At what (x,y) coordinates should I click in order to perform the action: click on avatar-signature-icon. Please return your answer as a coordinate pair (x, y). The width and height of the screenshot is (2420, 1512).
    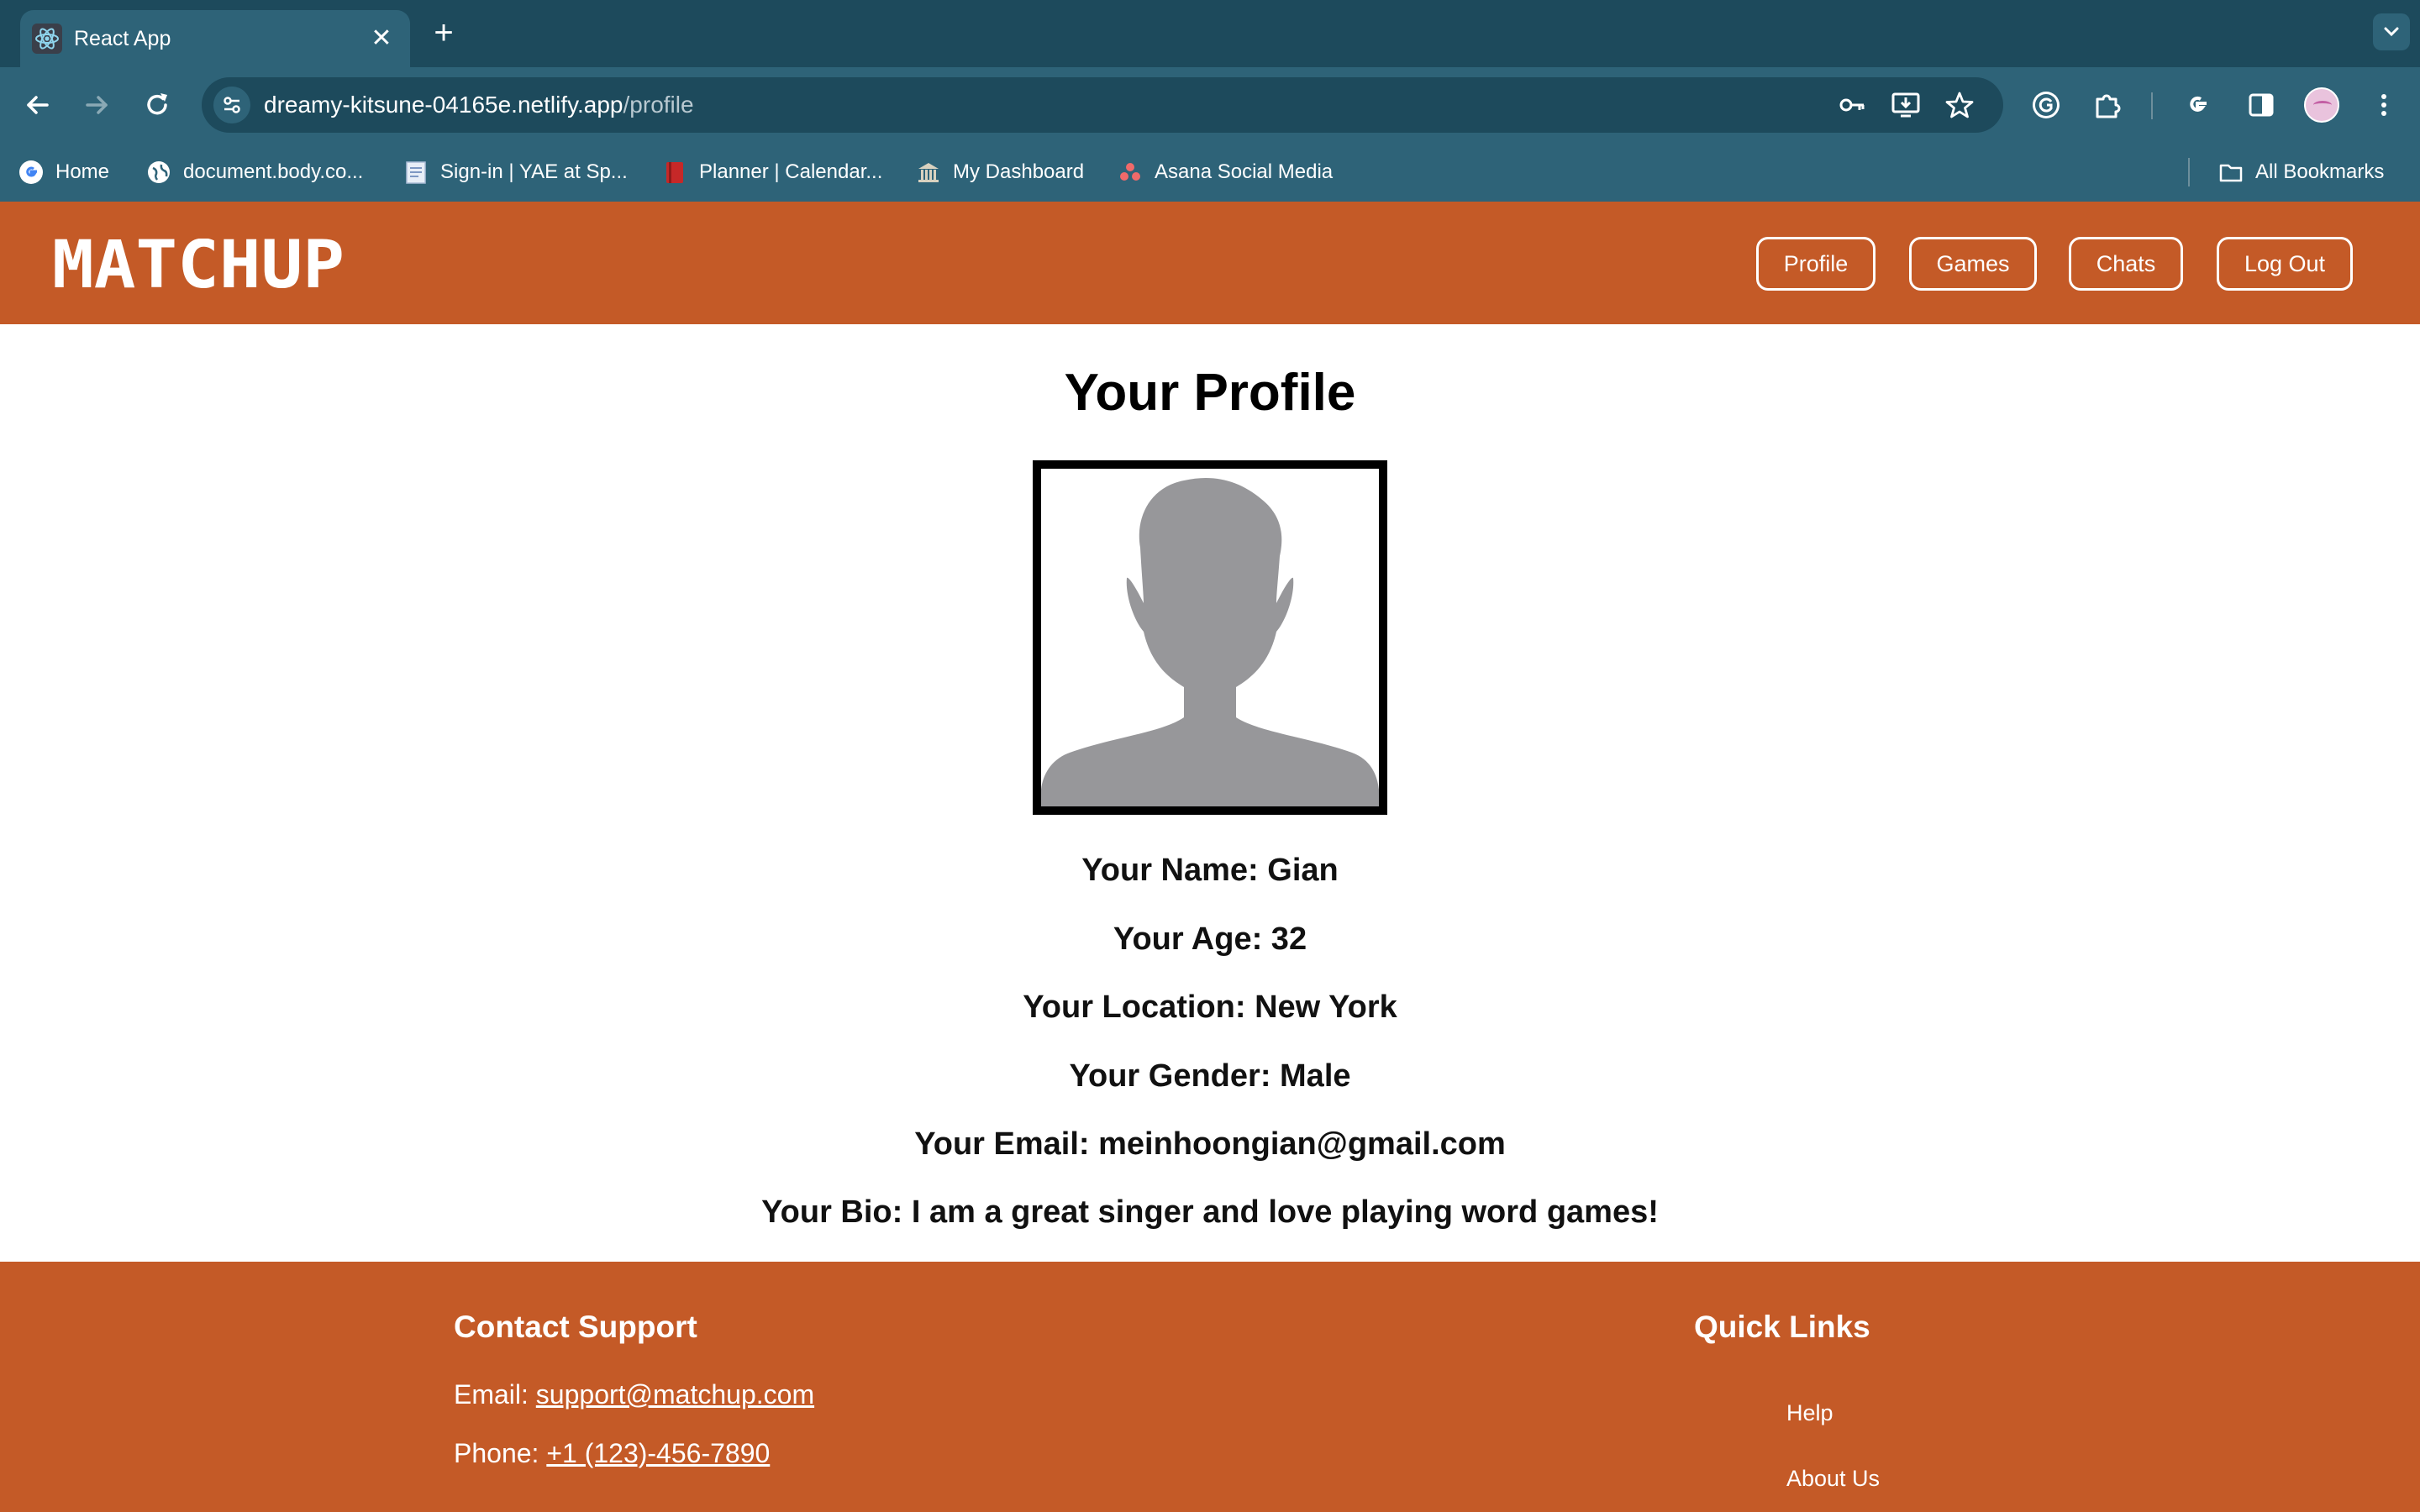
    Looking at the image, I should click on (2323, 105).